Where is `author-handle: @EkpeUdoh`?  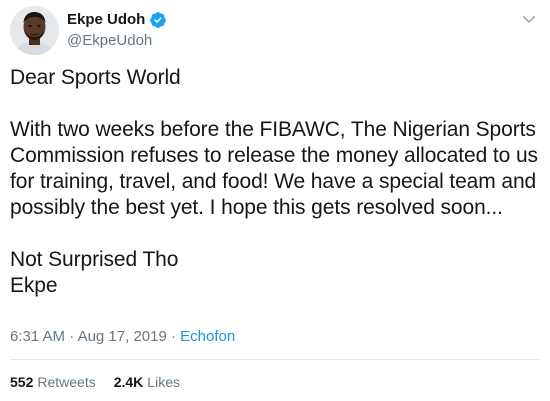 author-handle: @EkpeUdoh is located at coordinates (109, 41).